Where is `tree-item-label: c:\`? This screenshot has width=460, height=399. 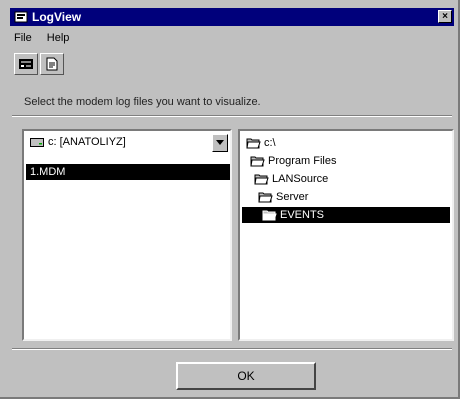 tree-item-label: c:\ is located at coordinates (270, 143).